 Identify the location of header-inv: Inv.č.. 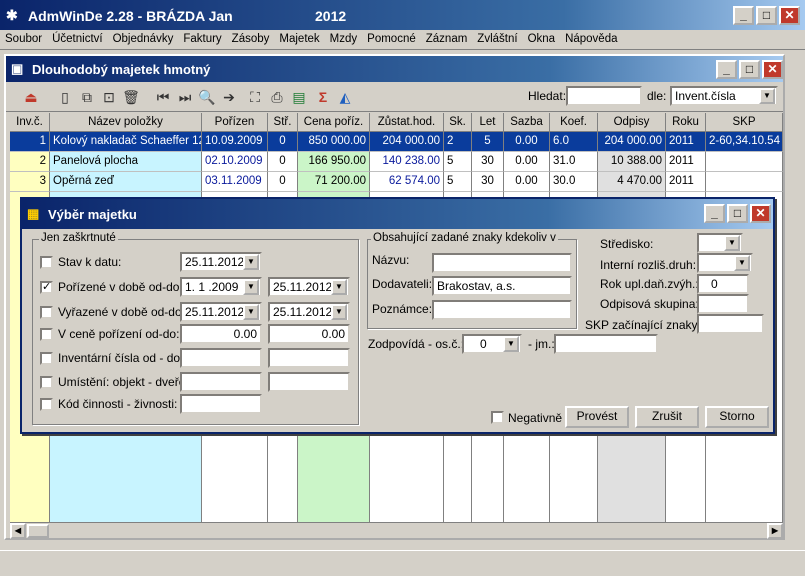
(30, 122).